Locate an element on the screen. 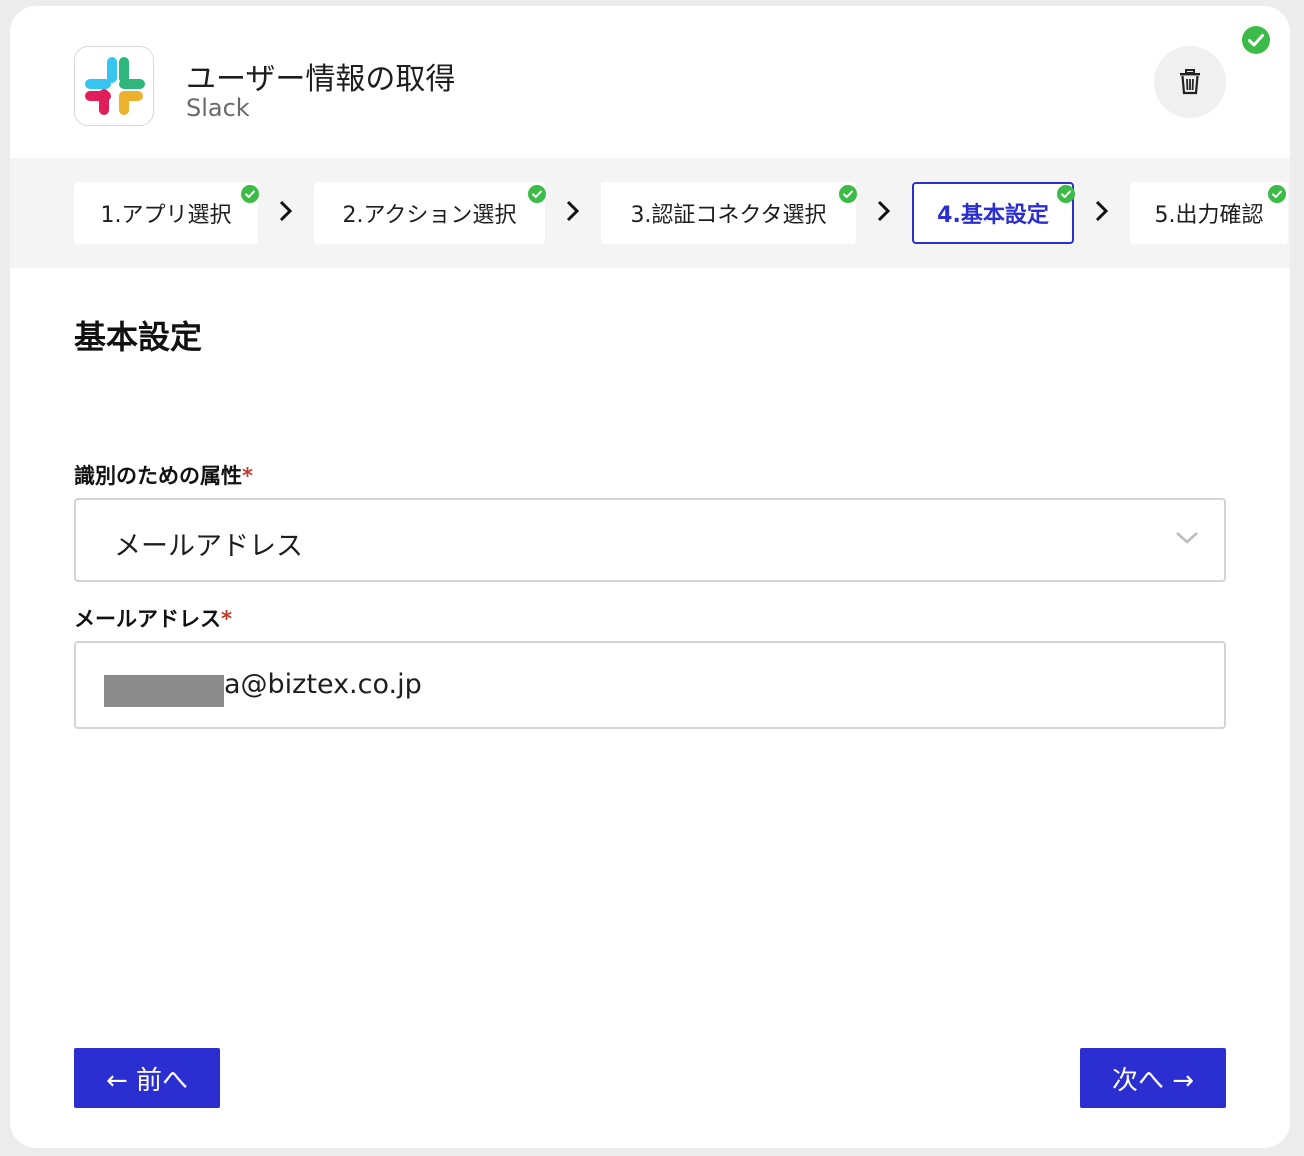  delete-button is located at coordinates (1190, 82).